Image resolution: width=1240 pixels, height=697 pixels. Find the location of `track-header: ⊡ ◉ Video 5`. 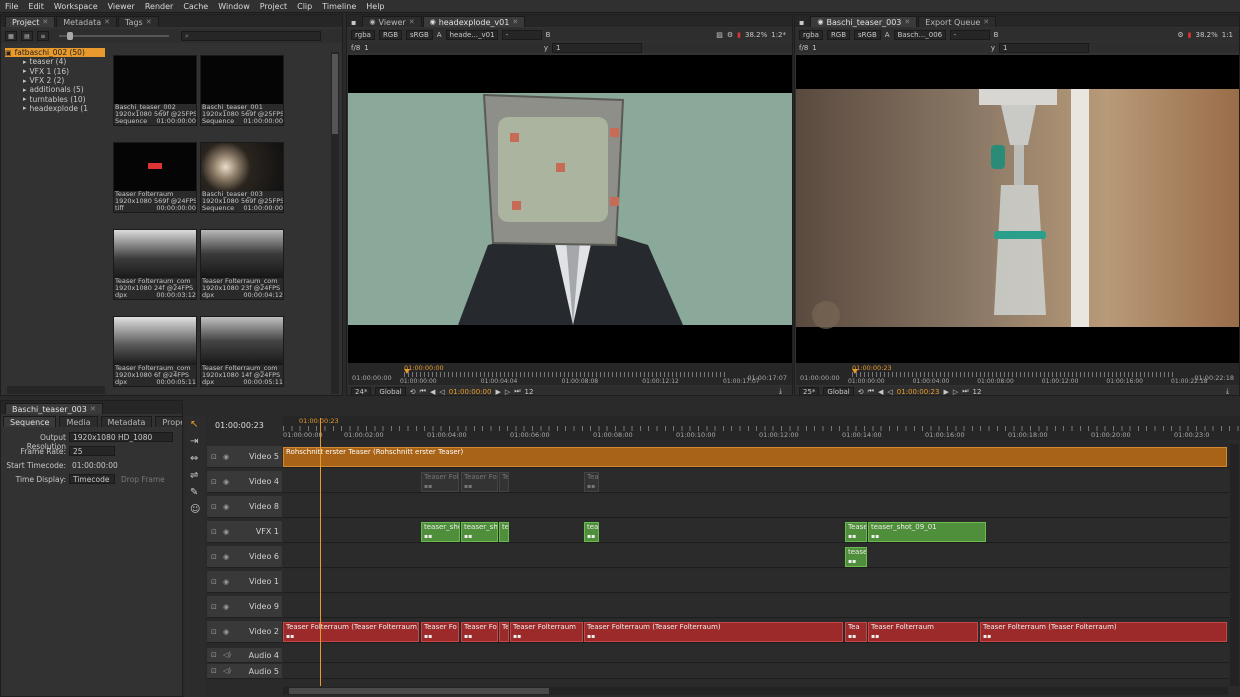

track-header: ⊡ ◉ Video 5 is located at coordinates (244, 457).